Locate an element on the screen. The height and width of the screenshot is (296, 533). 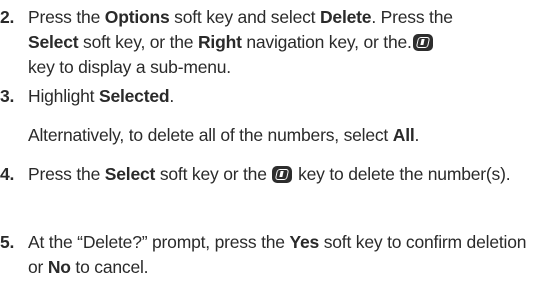
delete-option-label: Delete is located at coordinates (345, 17).